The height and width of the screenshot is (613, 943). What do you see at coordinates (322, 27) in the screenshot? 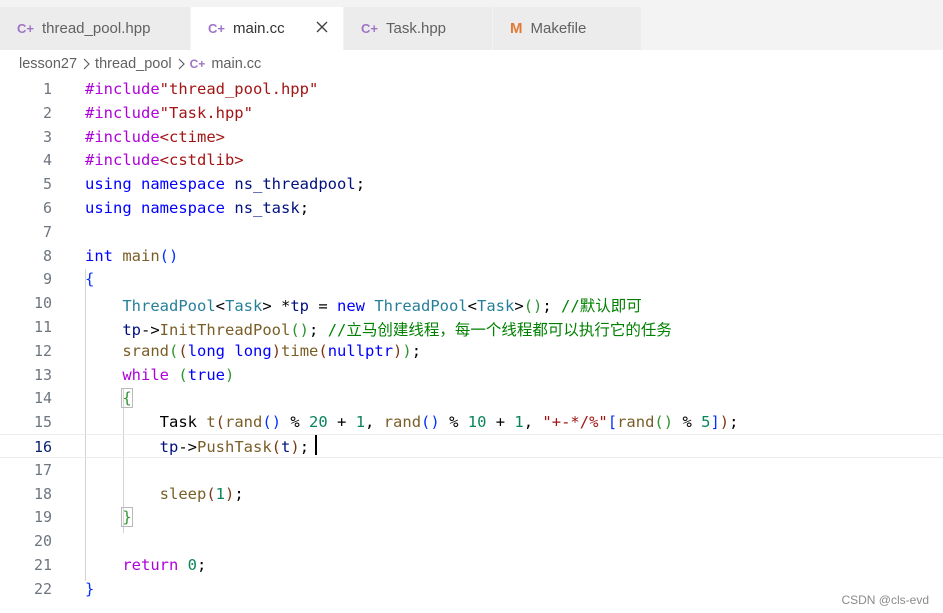
I see `close-icon` at bounding box center [322, 27].